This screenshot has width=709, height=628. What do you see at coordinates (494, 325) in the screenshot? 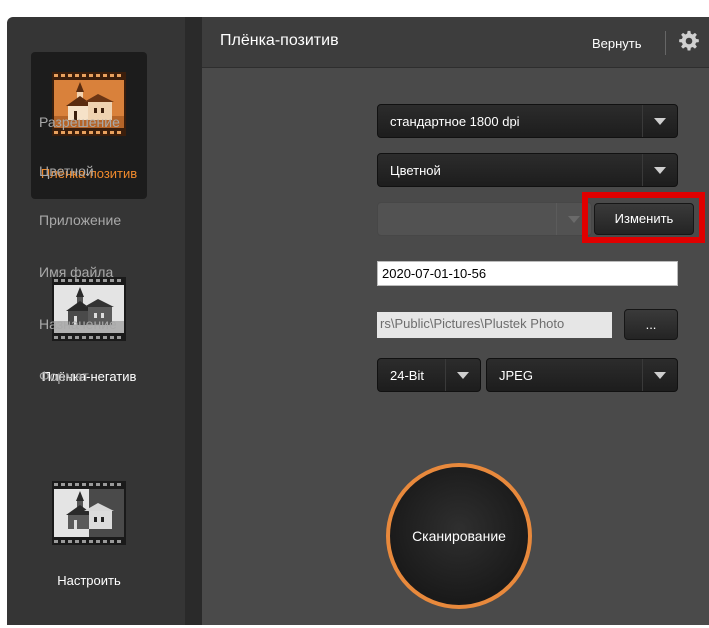
I see `destination-field: rs\Public\Pictures\Plustek Photo` at bounding box center [494, 325].